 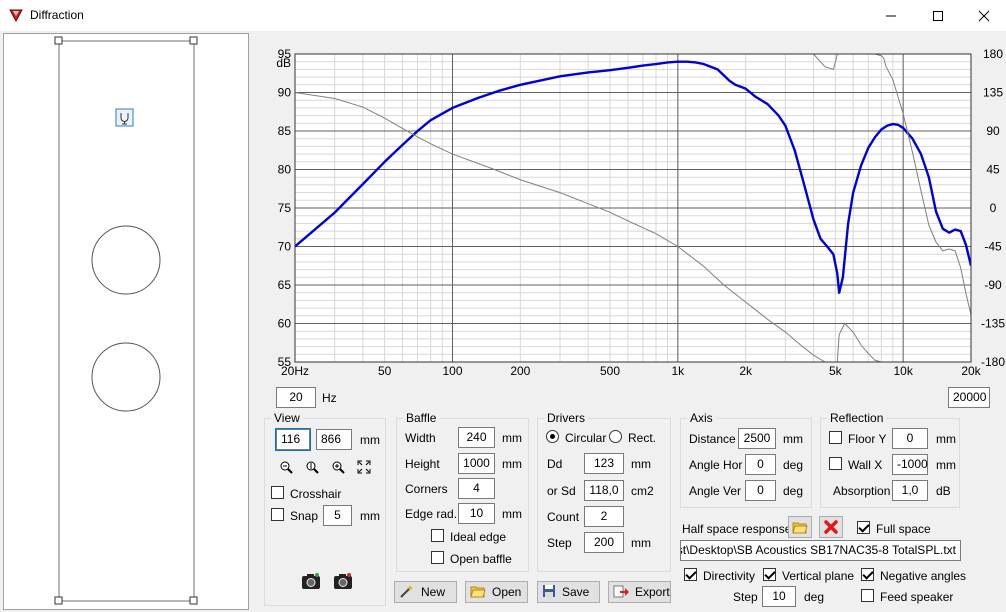 What do you see at coordinates (712, 439) in the screenshot?
I see `distance-label: Distance` at bounding box center [712, 439].